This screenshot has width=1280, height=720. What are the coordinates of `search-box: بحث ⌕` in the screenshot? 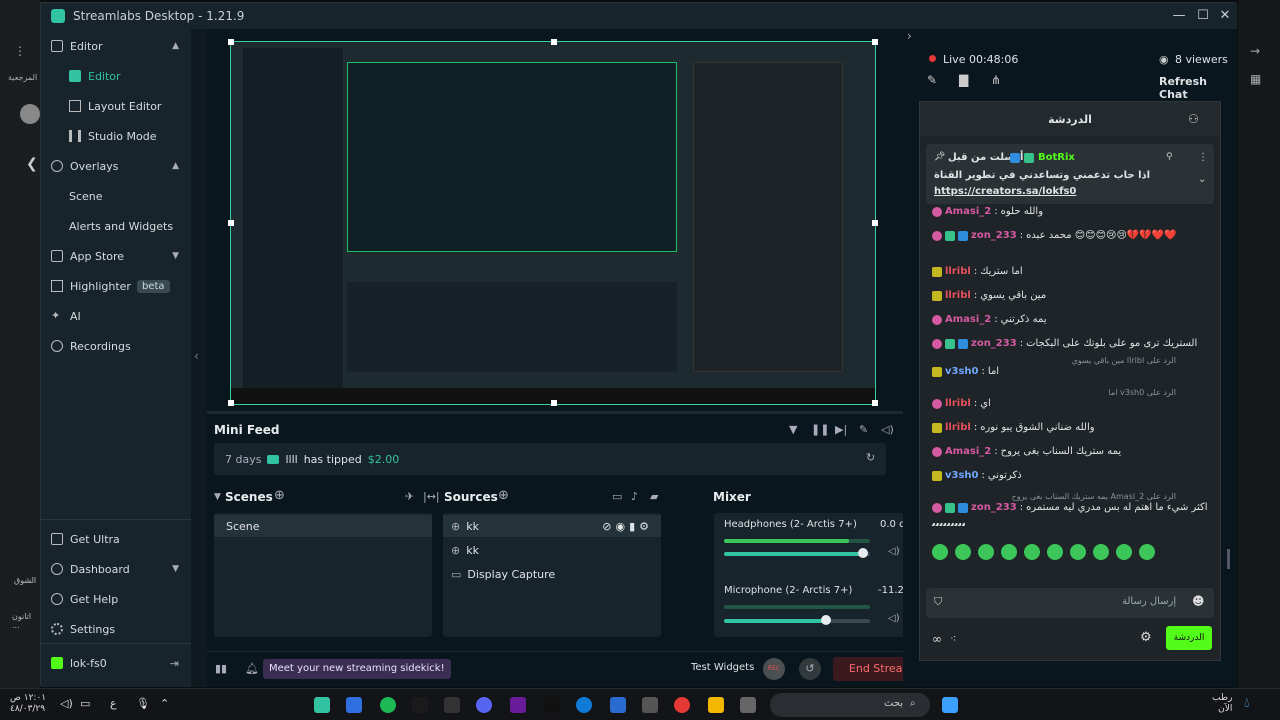 It's located at (850, 705).